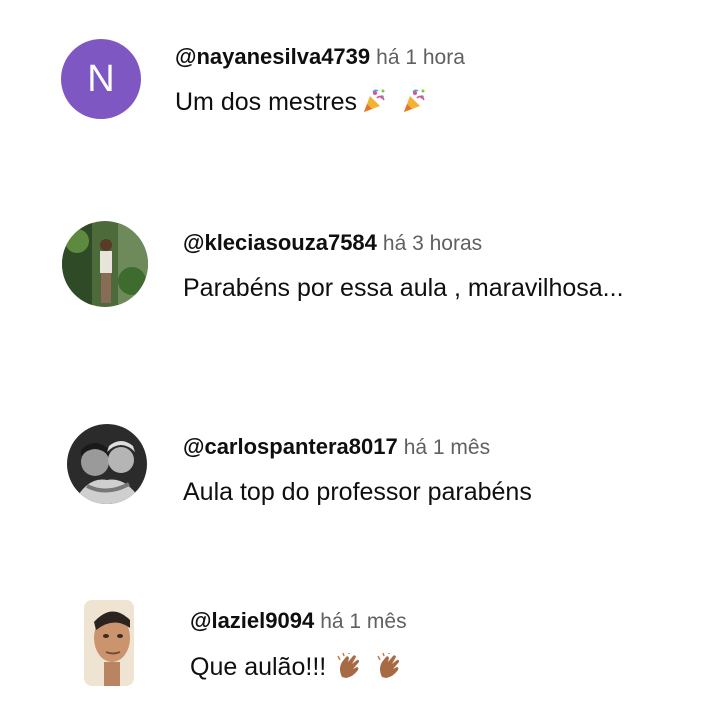 The image size is (719, 719). Describe the element at coordinates (252, 620) in the screenshot. I see `comment-author: @laziel9094` at that location.